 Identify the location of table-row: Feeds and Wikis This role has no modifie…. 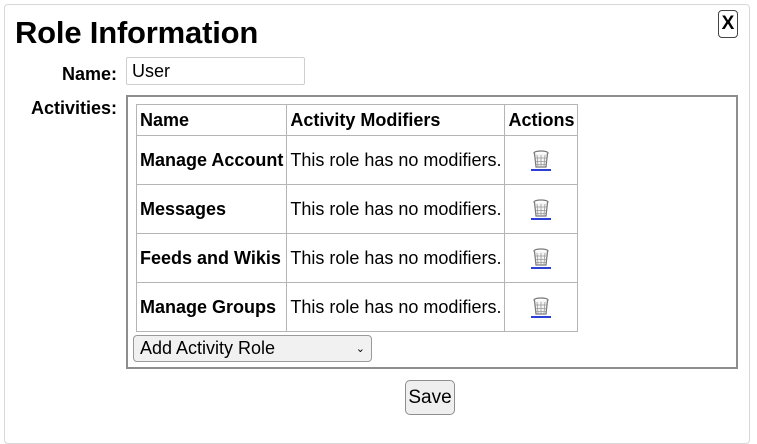
(357, 258).